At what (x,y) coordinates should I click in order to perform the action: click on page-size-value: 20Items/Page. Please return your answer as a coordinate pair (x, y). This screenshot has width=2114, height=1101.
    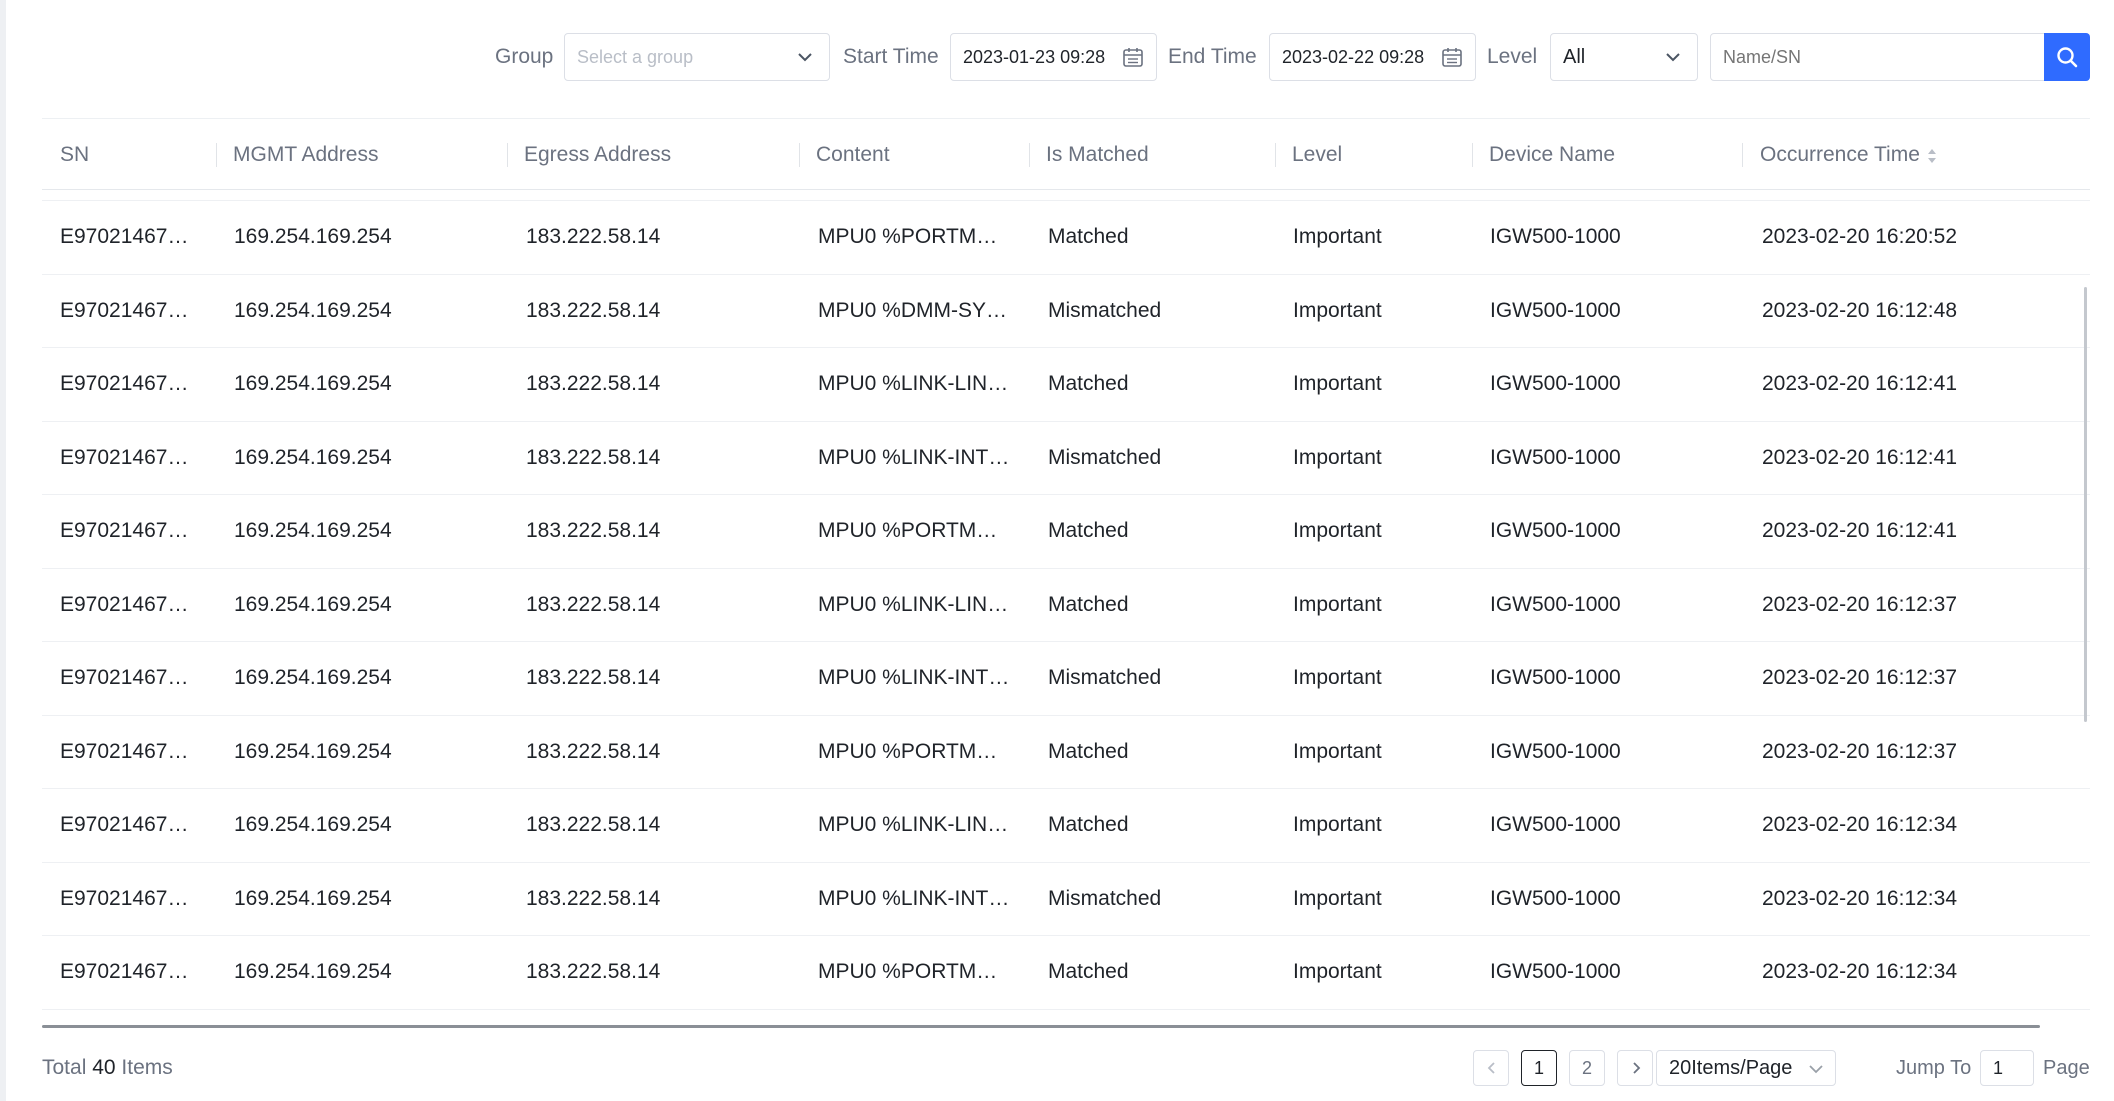
    Looking at the image, I should click on (1731, 1068).